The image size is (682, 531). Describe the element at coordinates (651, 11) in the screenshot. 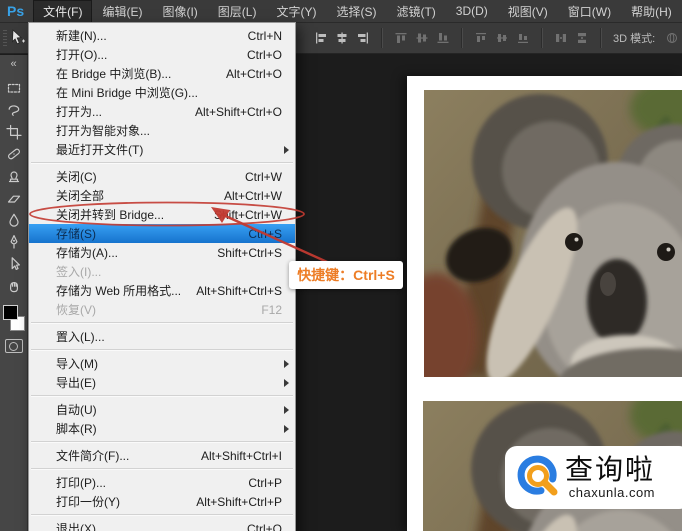

I see `menubar-item-help: 帮助(H)` at that location.